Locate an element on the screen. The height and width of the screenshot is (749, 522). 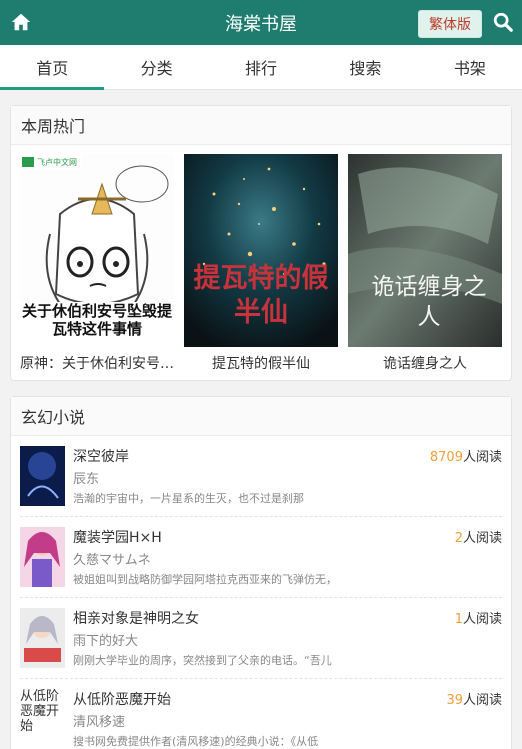
home-icon is located at coordinates (21, 22).